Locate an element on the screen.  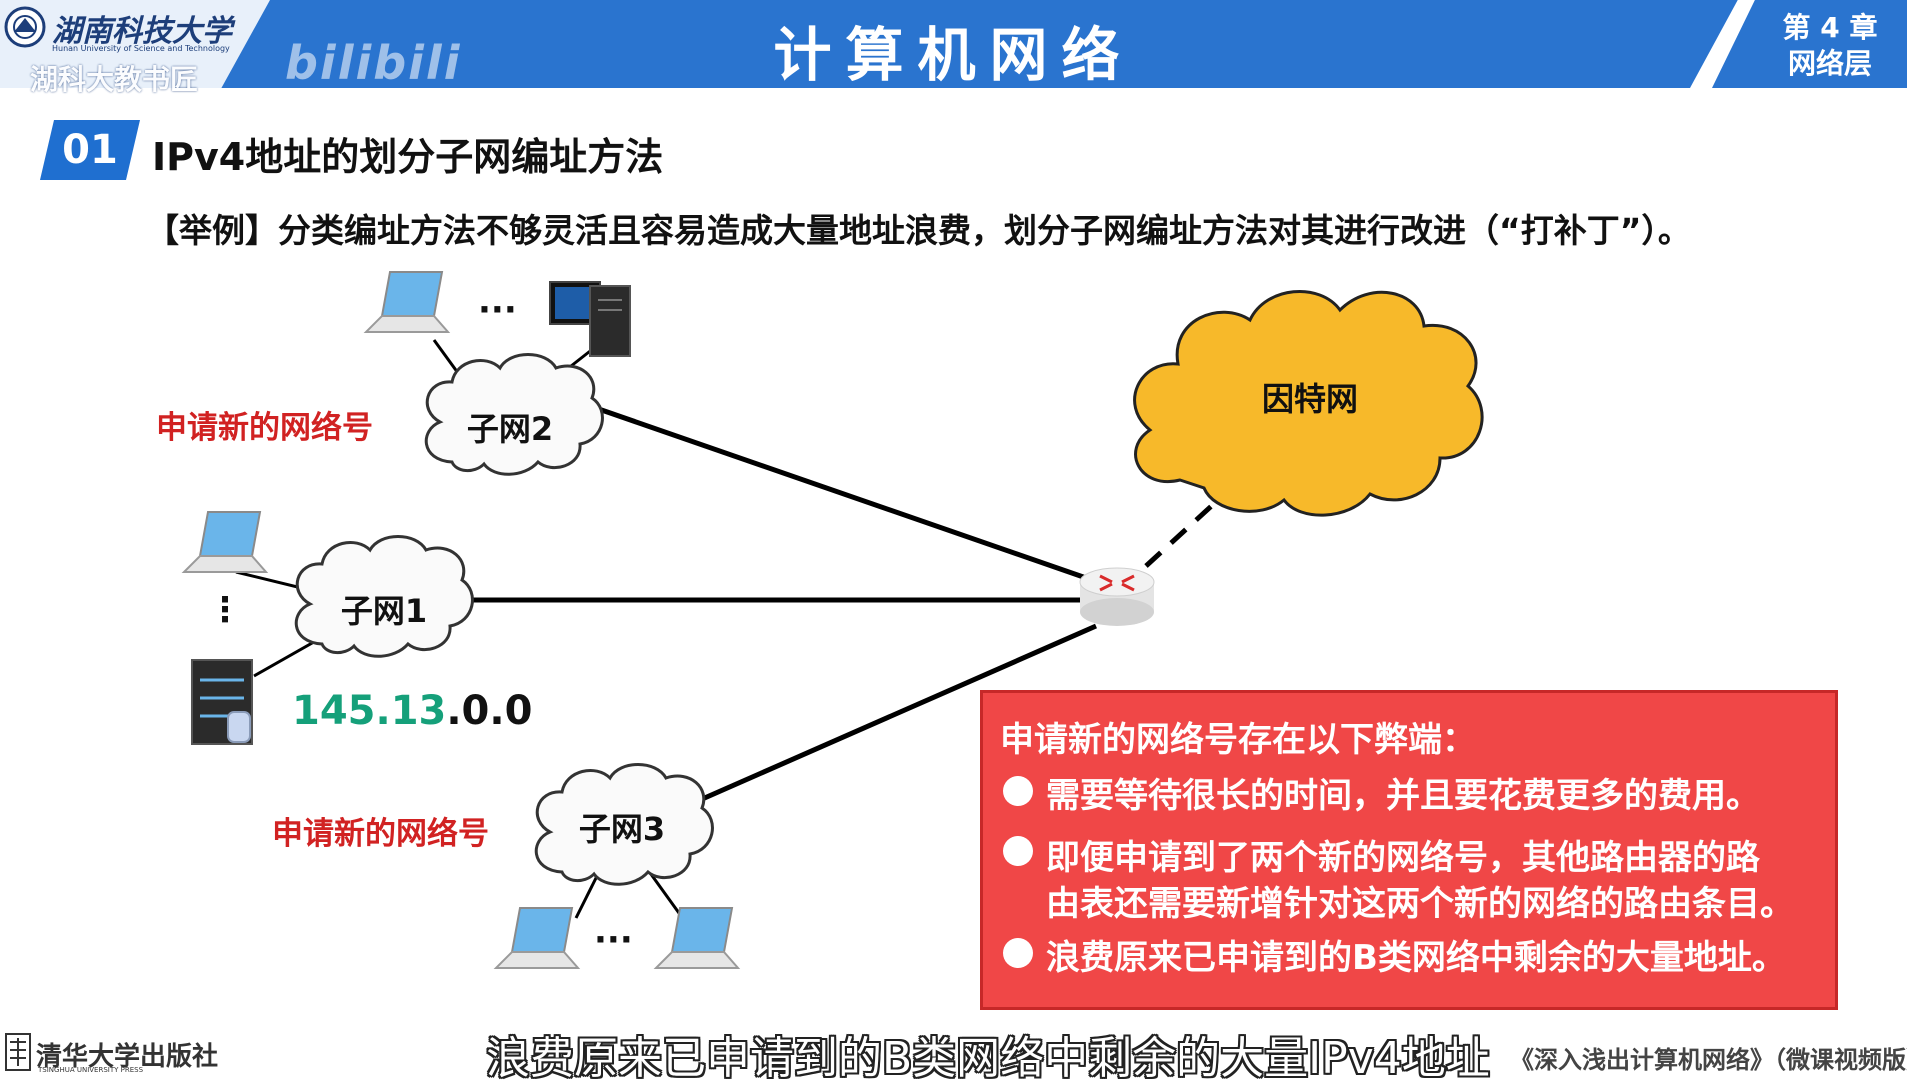
disadvantages-title: 申请新的网络号存在以下弊端： is located at coordinates (1238, 740).